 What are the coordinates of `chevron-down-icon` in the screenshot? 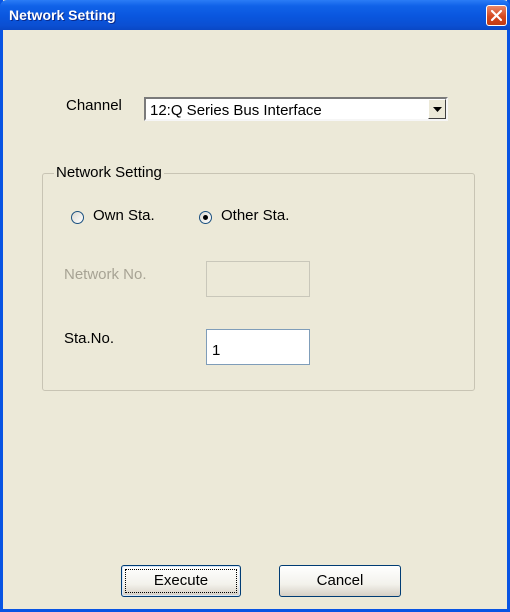 It's located at (437, 109).